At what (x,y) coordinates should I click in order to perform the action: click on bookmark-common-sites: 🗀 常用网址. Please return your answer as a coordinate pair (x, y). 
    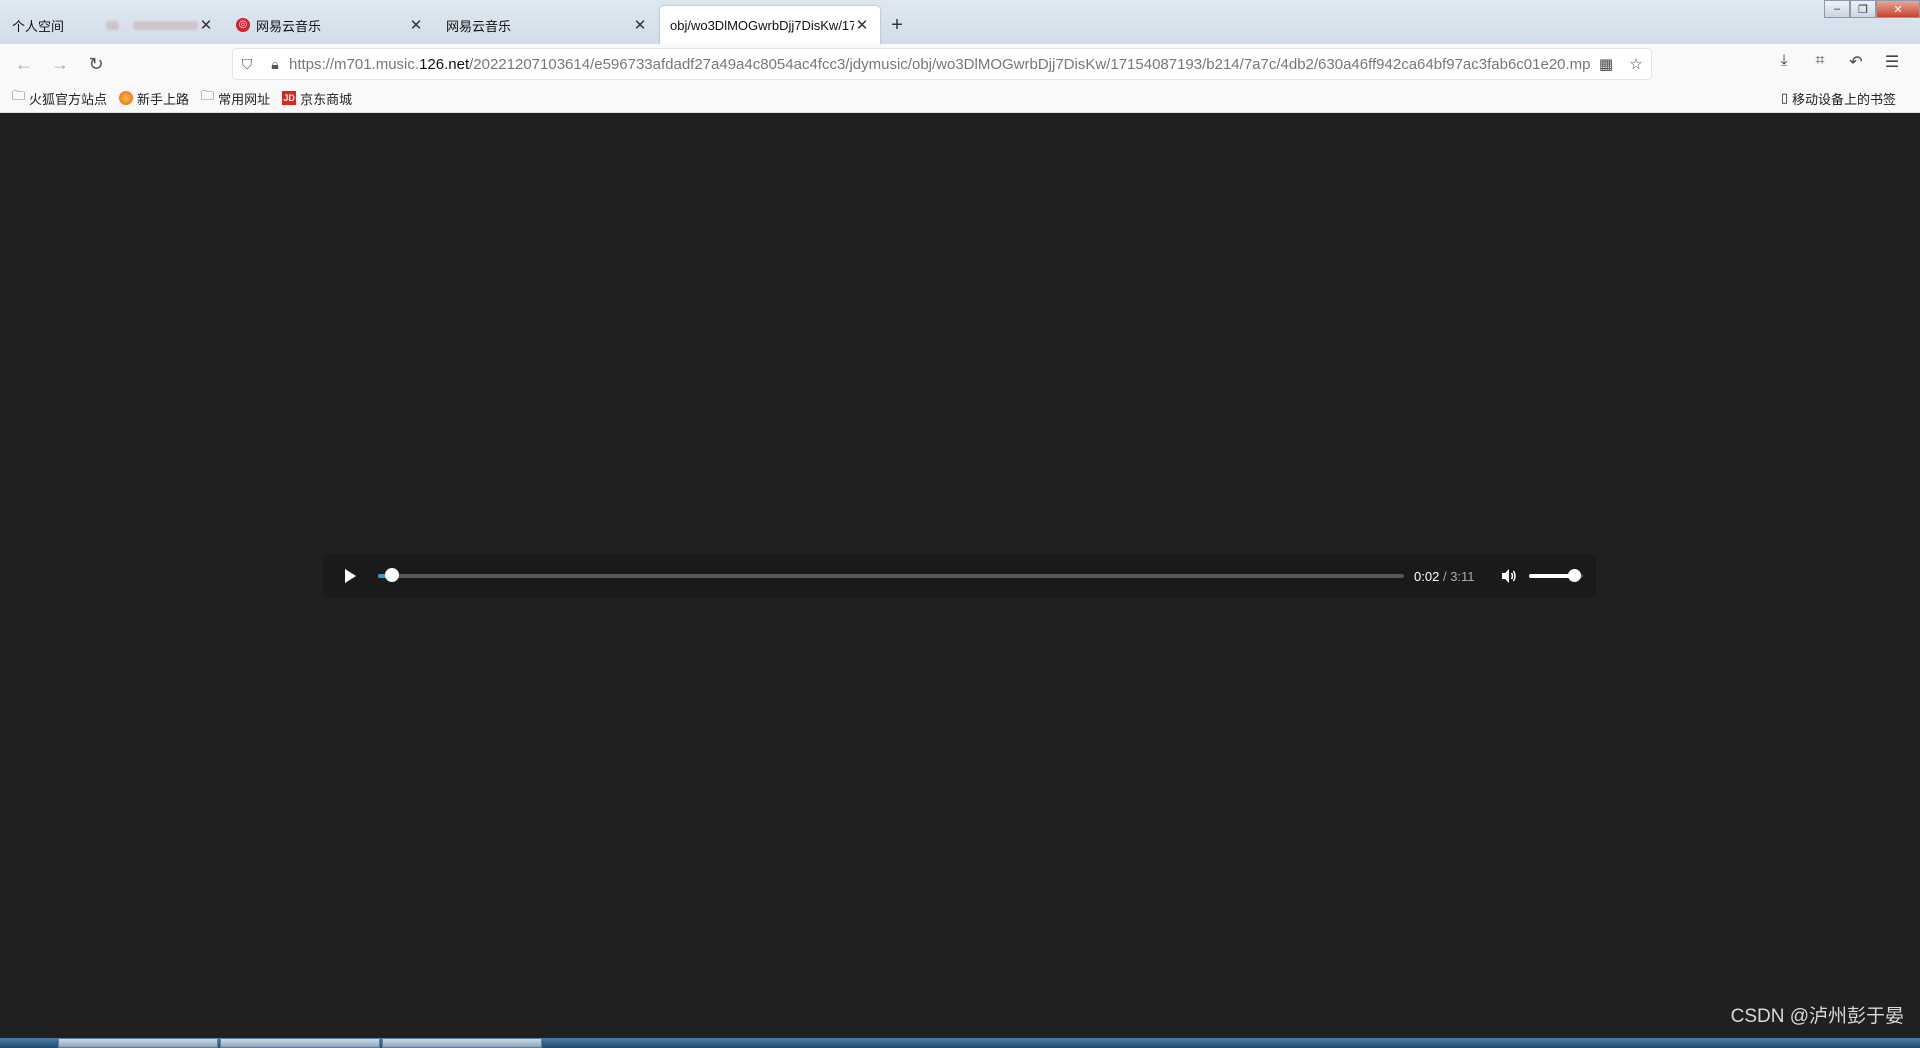
    Looking at the image, I should click on (235, 98).